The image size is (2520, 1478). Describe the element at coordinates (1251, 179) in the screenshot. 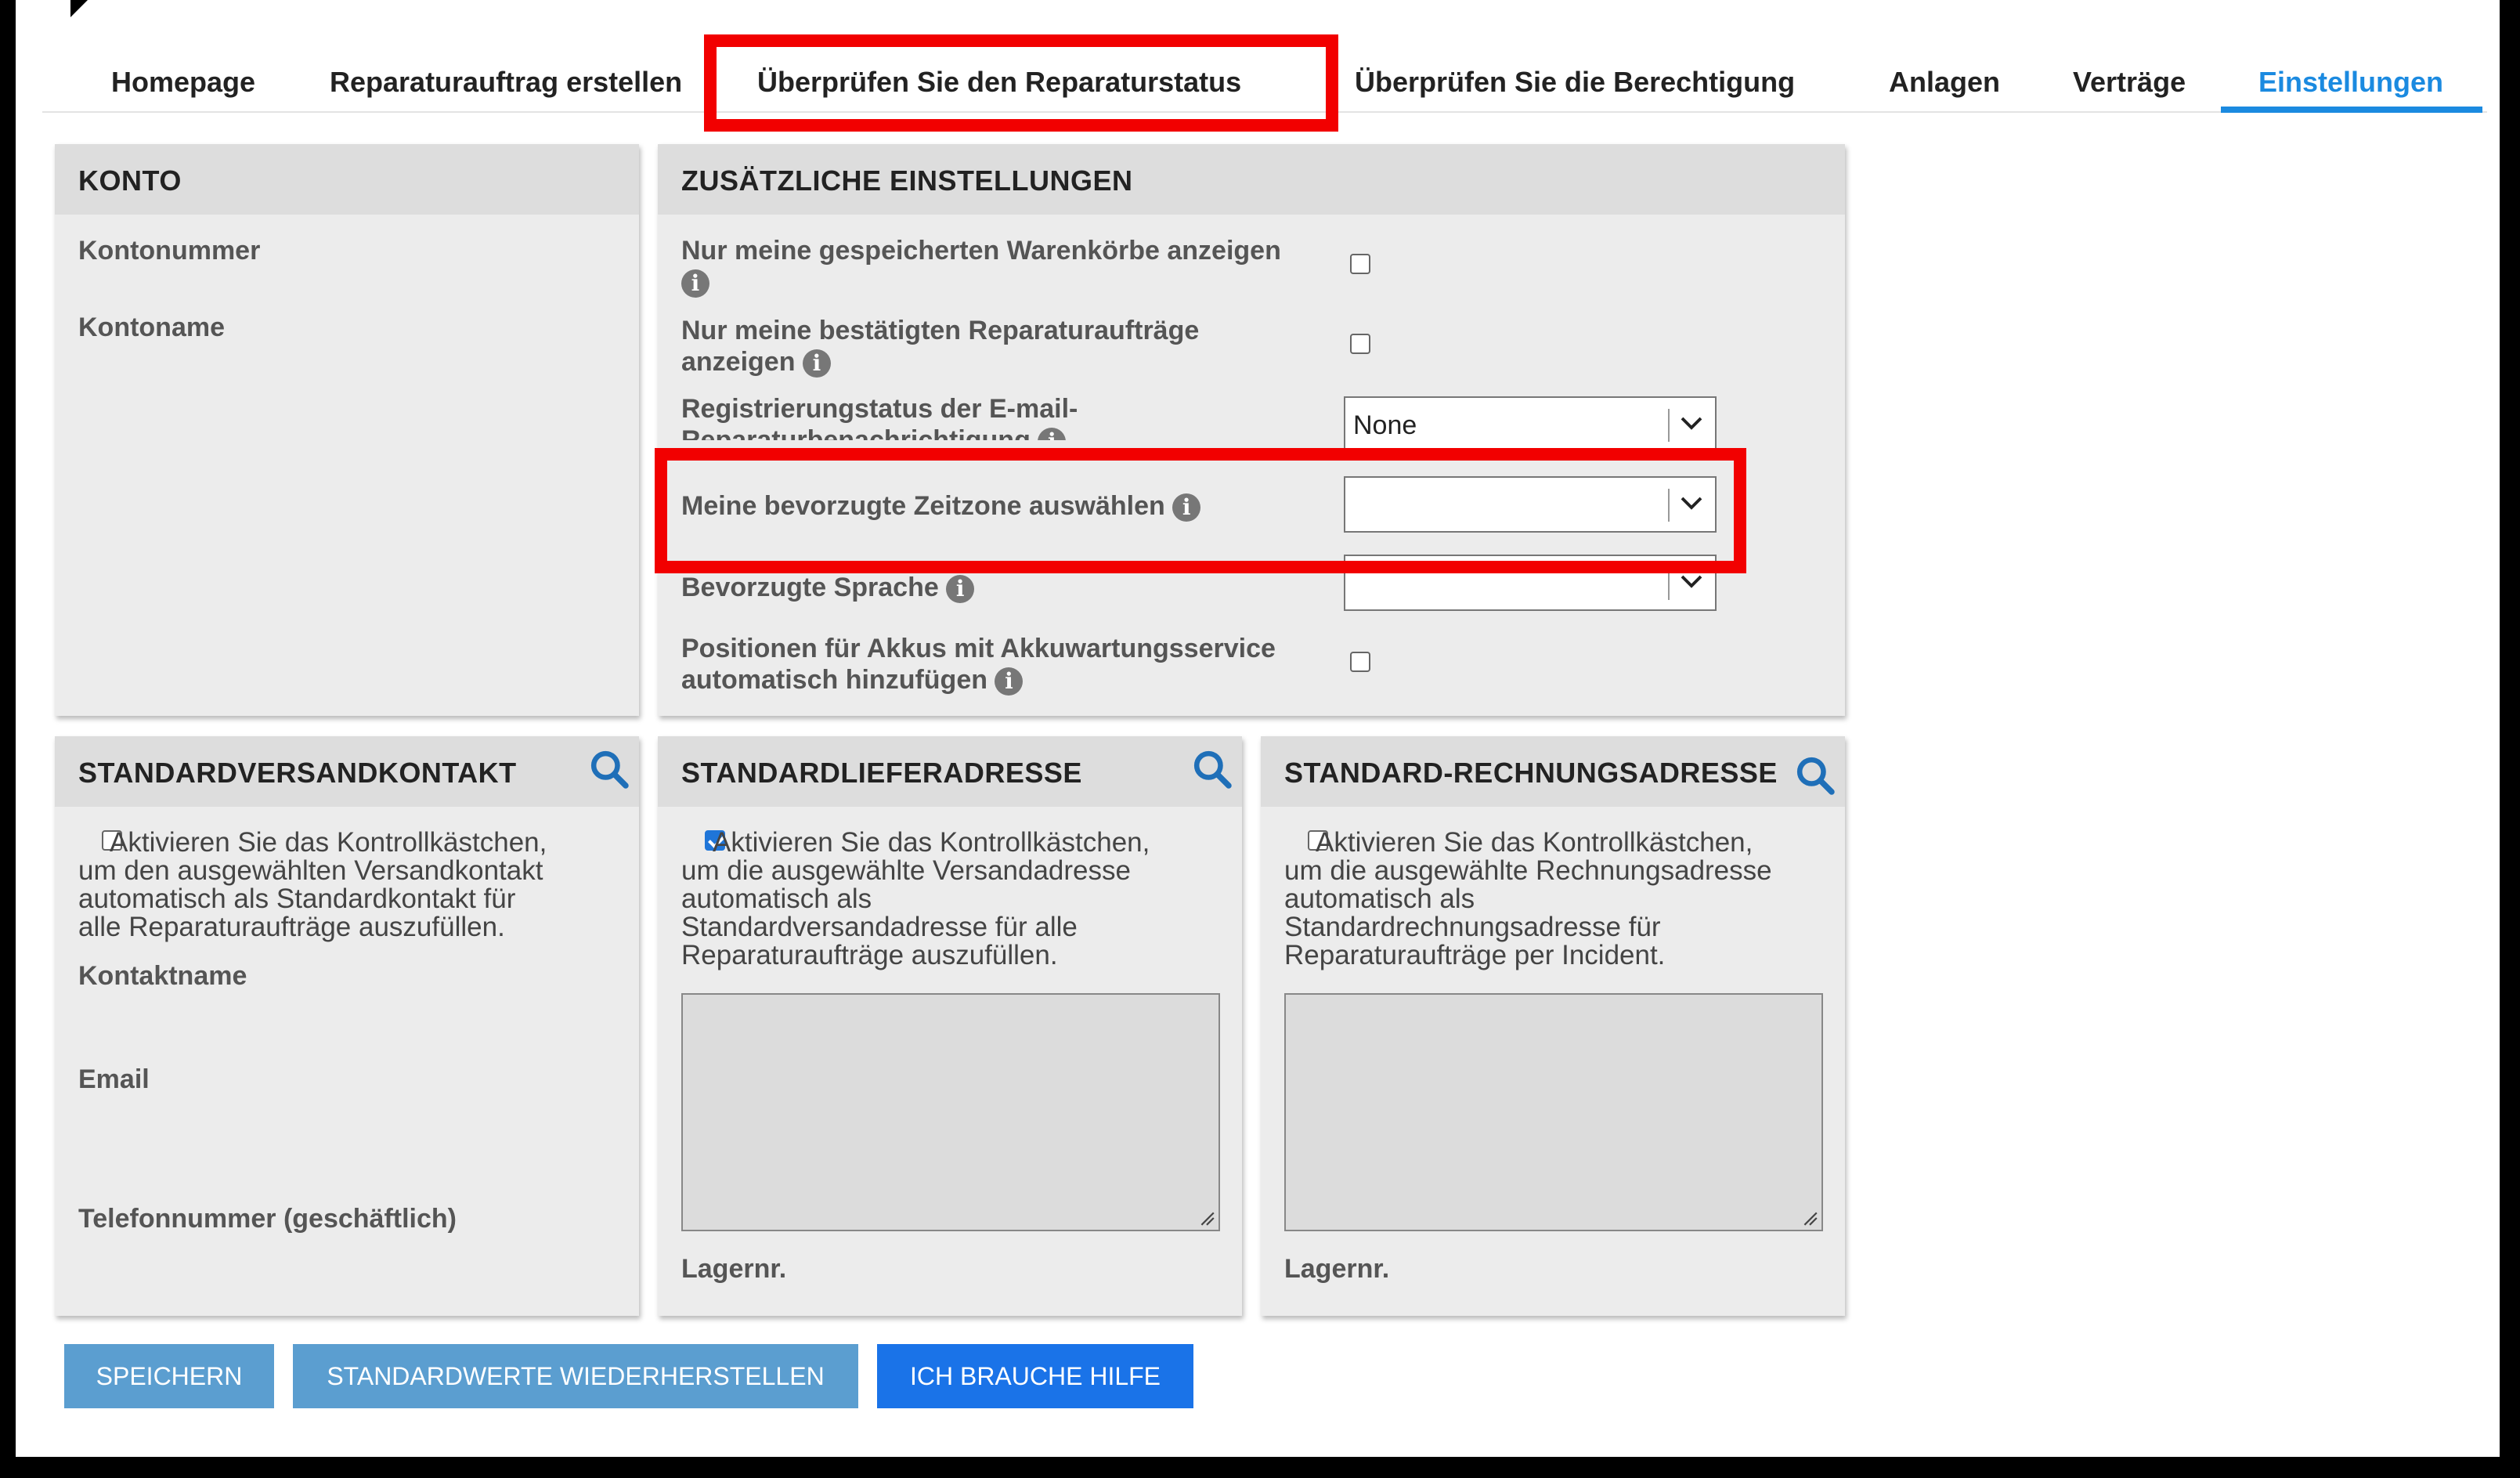

I see `additional-settings-header: ZUSÄTZLICHE EINSTELLUNGEN` at that location.